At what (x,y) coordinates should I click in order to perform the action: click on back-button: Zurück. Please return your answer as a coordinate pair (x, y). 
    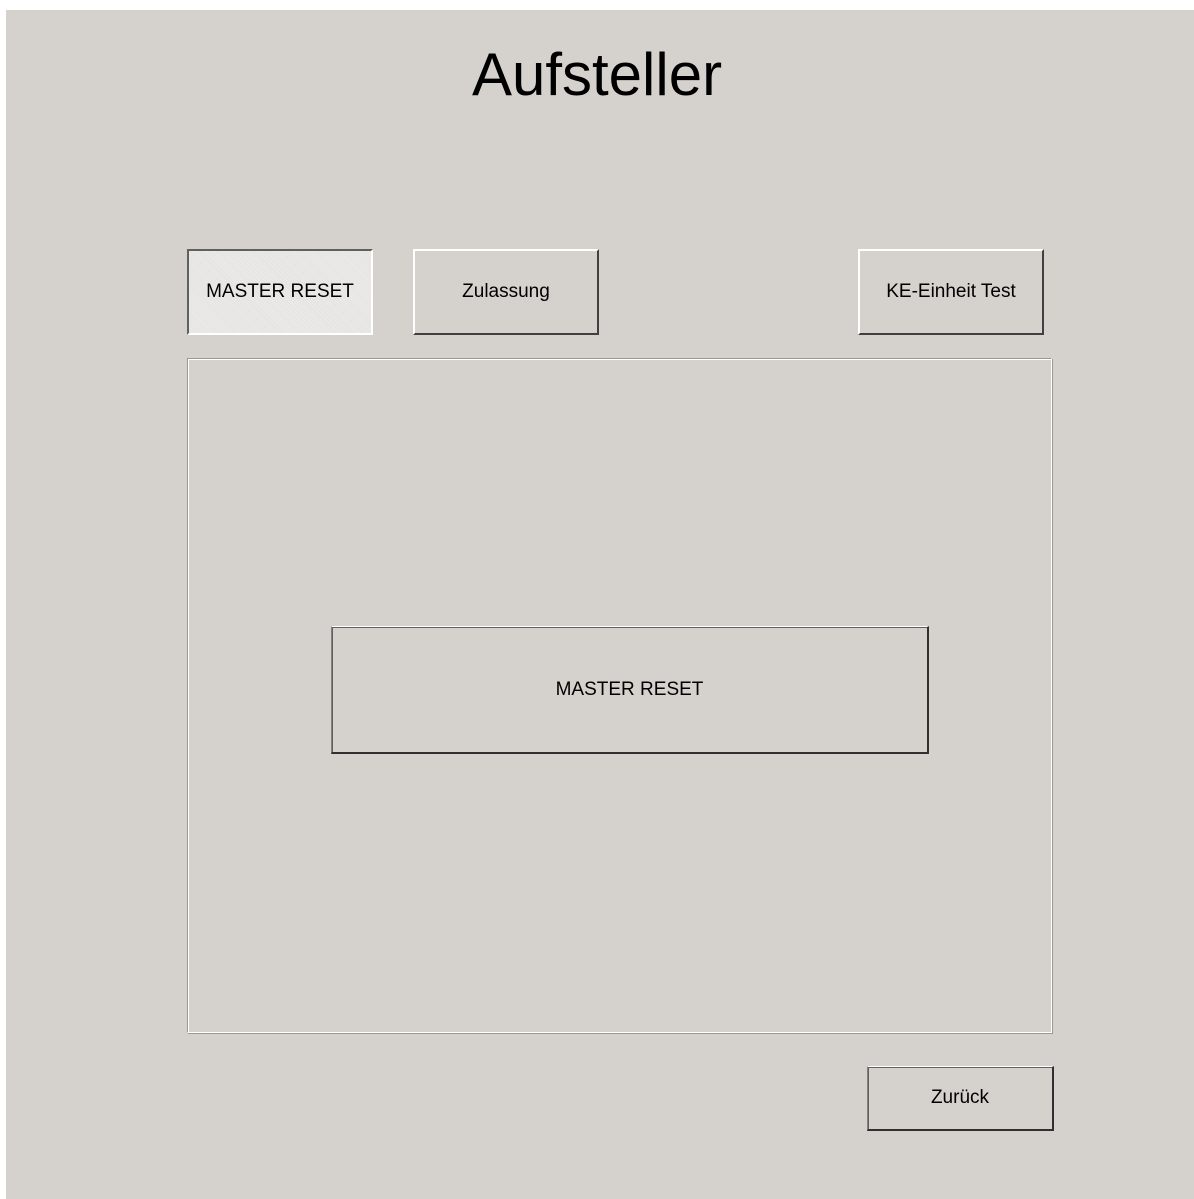
    Looking at the image, I should click on (960, 1098).